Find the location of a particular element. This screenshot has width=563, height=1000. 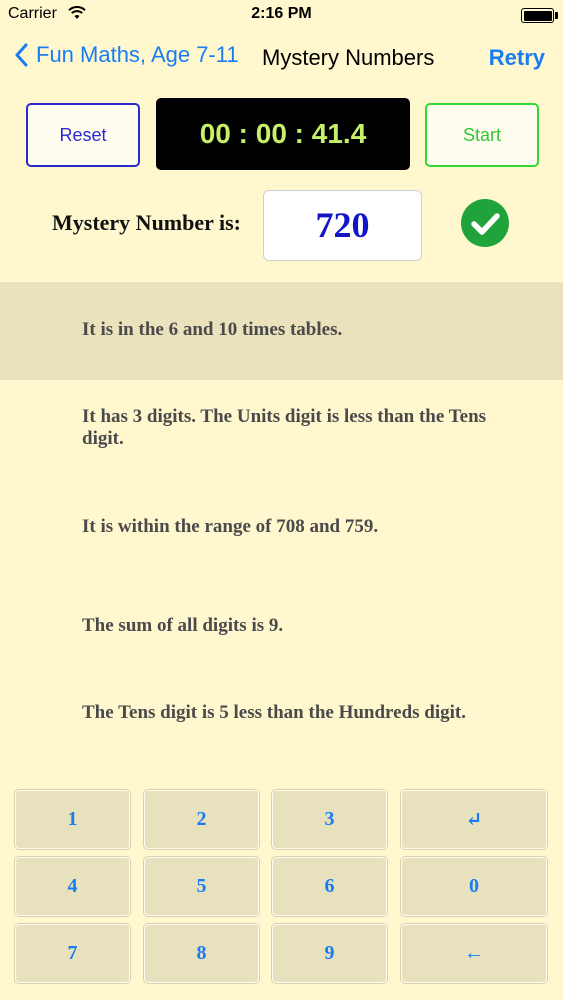

key-7: 7 is located at coordinates (72, 953).